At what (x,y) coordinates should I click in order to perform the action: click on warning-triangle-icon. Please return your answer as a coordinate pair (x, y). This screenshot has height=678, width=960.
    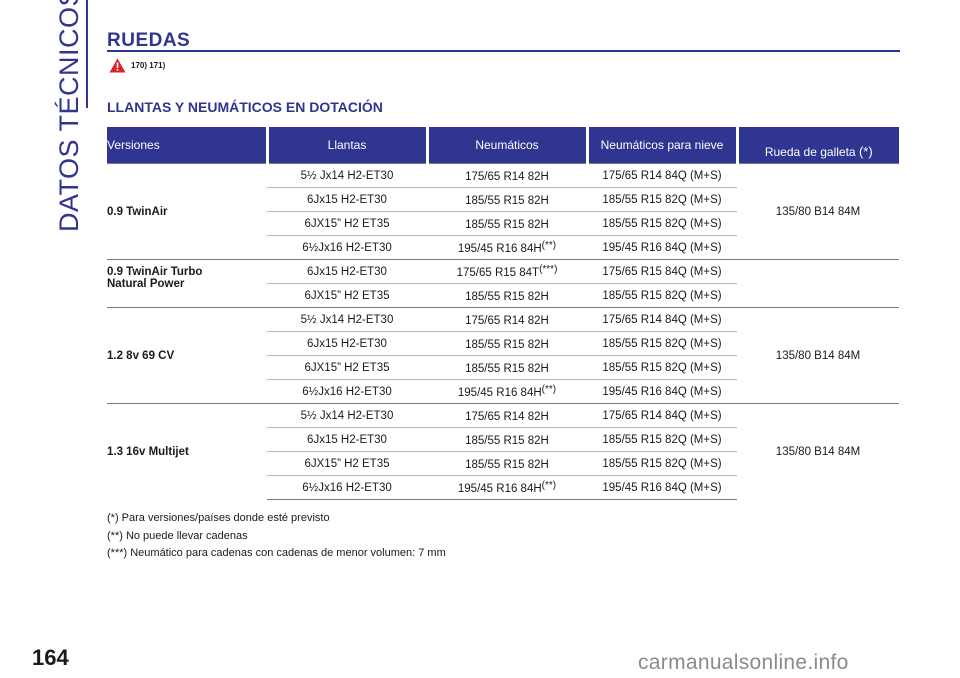
    Looking at the image, I should click on (117, 65).